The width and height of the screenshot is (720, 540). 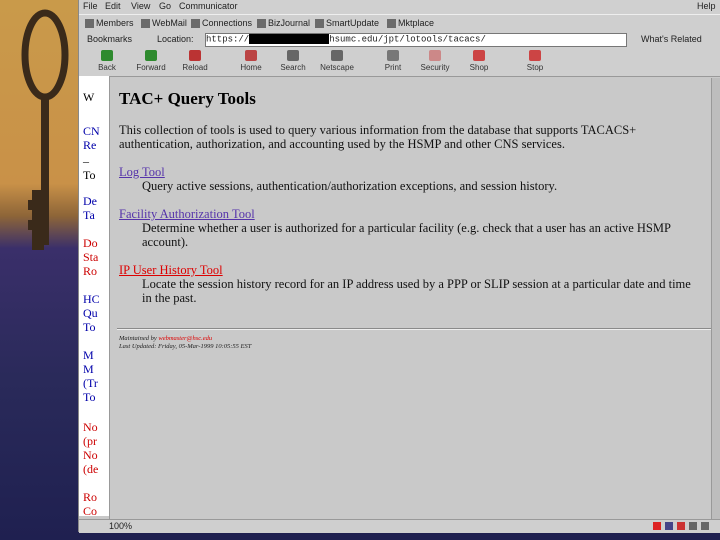 What do you see at coordinates (283, 23) in the screenshot?
I see `pt-bizjournal: BizJournal` at bounding box center [283, 23].